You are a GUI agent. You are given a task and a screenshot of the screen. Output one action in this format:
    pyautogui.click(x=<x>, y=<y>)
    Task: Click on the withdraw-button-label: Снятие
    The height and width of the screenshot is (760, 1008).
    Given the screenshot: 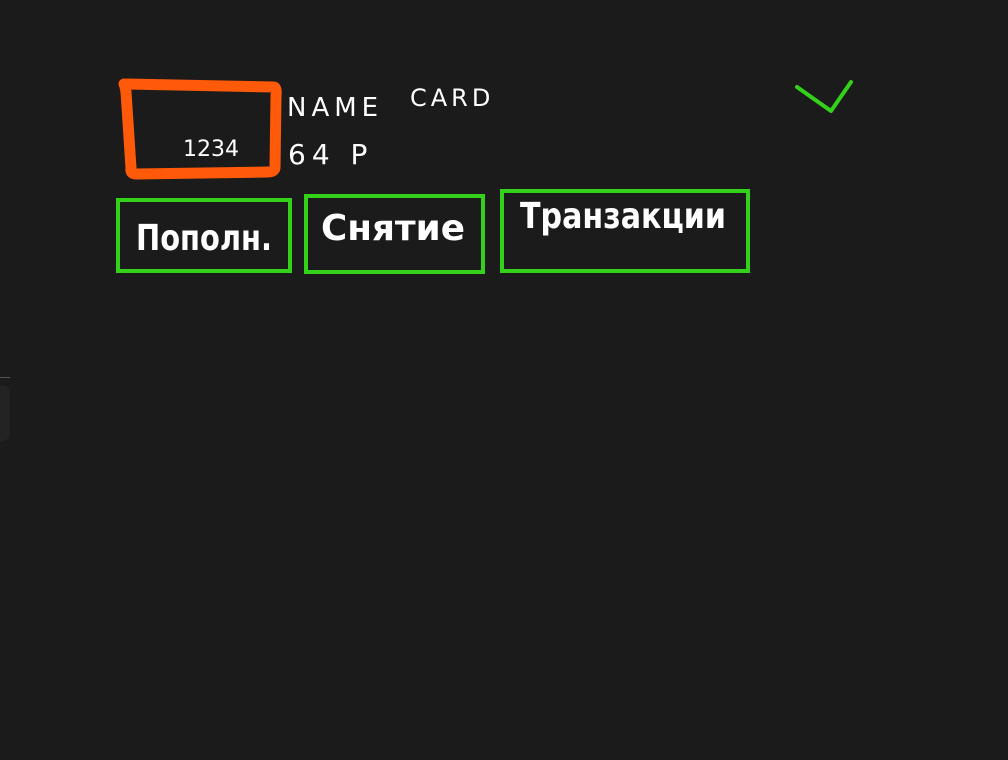 What is the action you would take?
    pyautogui.click(x=393, y=228)
    